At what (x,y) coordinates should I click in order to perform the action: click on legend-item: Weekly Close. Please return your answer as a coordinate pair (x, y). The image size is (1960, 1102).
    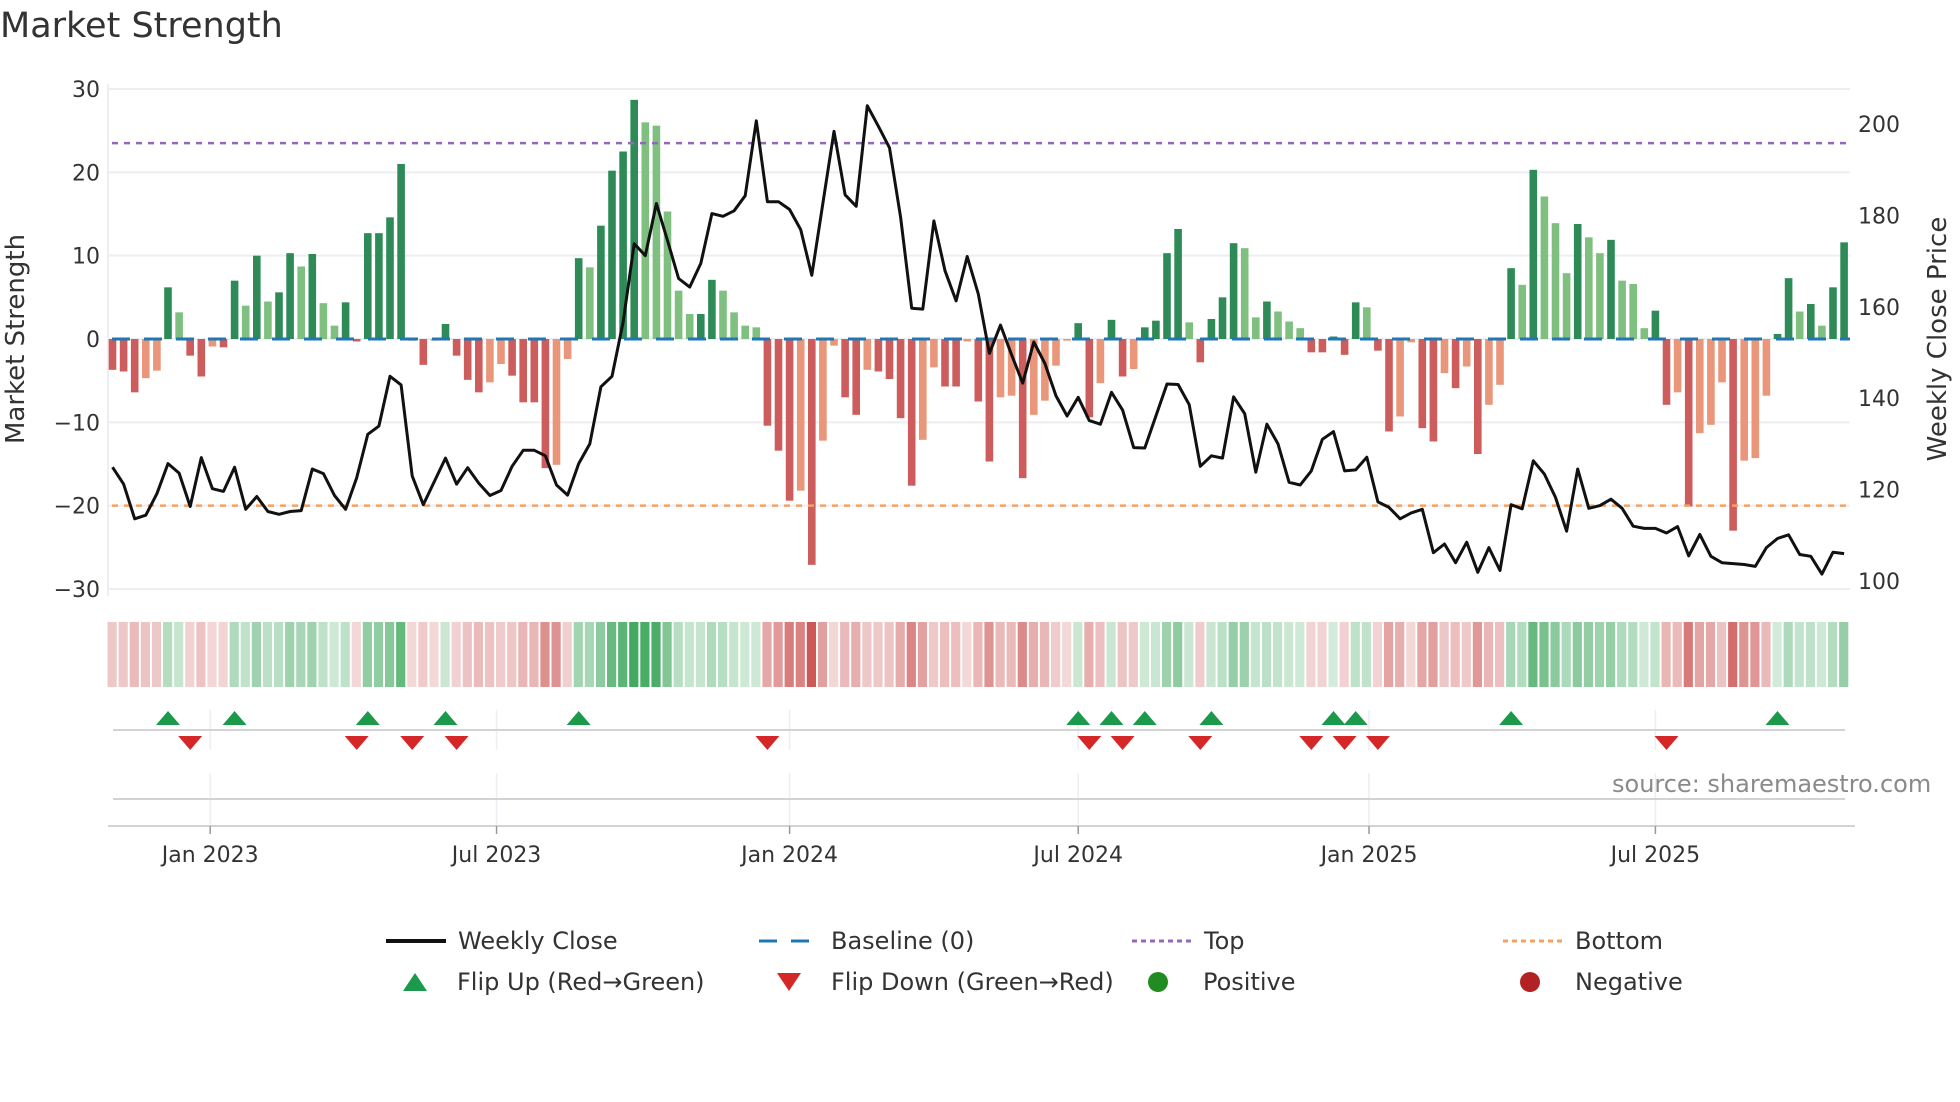
    Looking at the image, I should click on (502, 941).